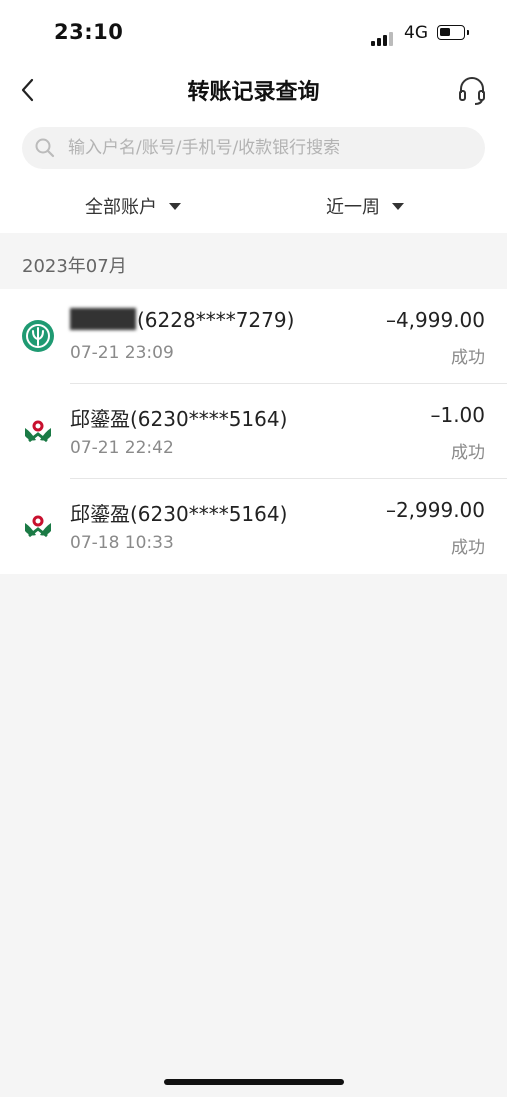 This screenshot has height=1097, width=507. Describe the element at coordinates (121, 207) in the screenshot. I see `account-filter-label: 全部账户` at that location.